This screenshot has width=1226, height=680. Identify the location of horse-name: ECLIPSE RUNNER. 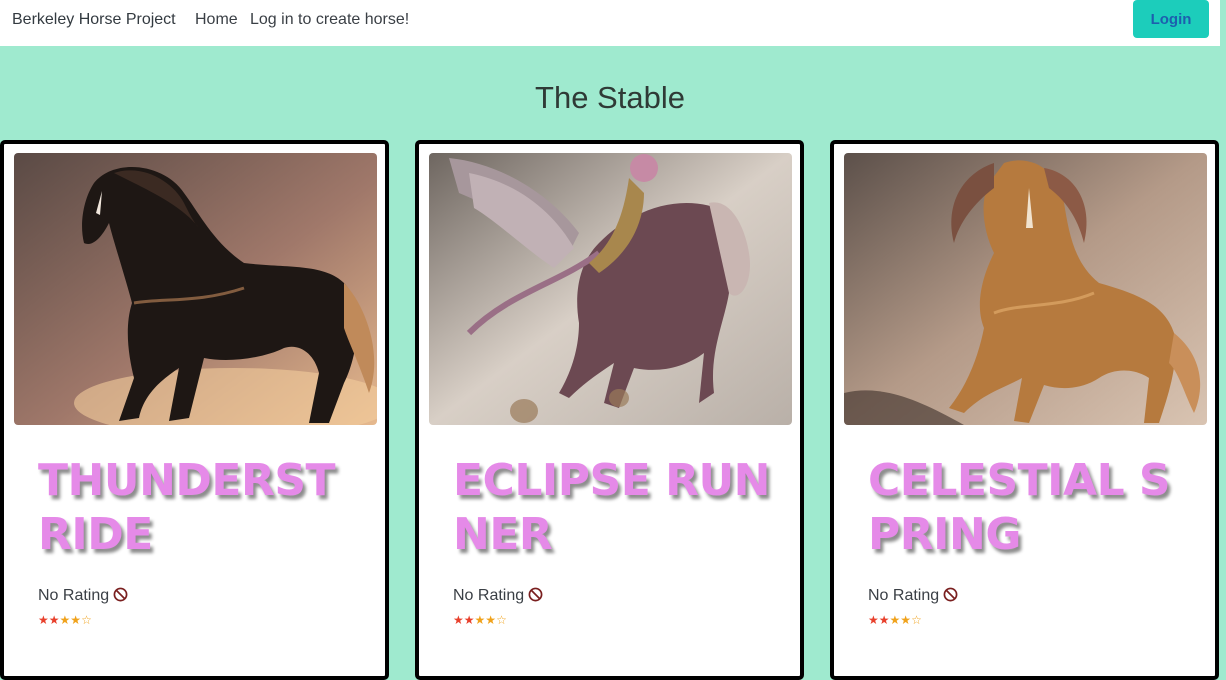
(612, 507).